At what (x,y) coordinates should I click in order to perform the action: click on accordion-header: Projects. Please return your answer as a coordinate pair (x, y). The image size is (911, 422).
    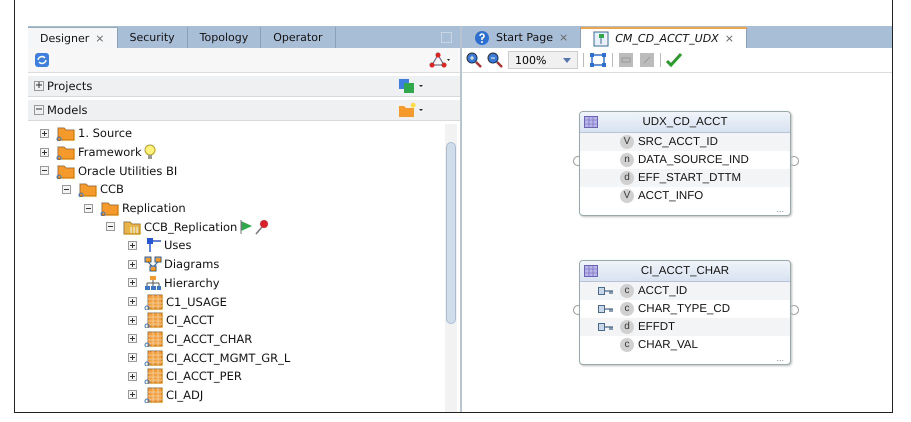
    Looking at the image, I should click on (244, 86).